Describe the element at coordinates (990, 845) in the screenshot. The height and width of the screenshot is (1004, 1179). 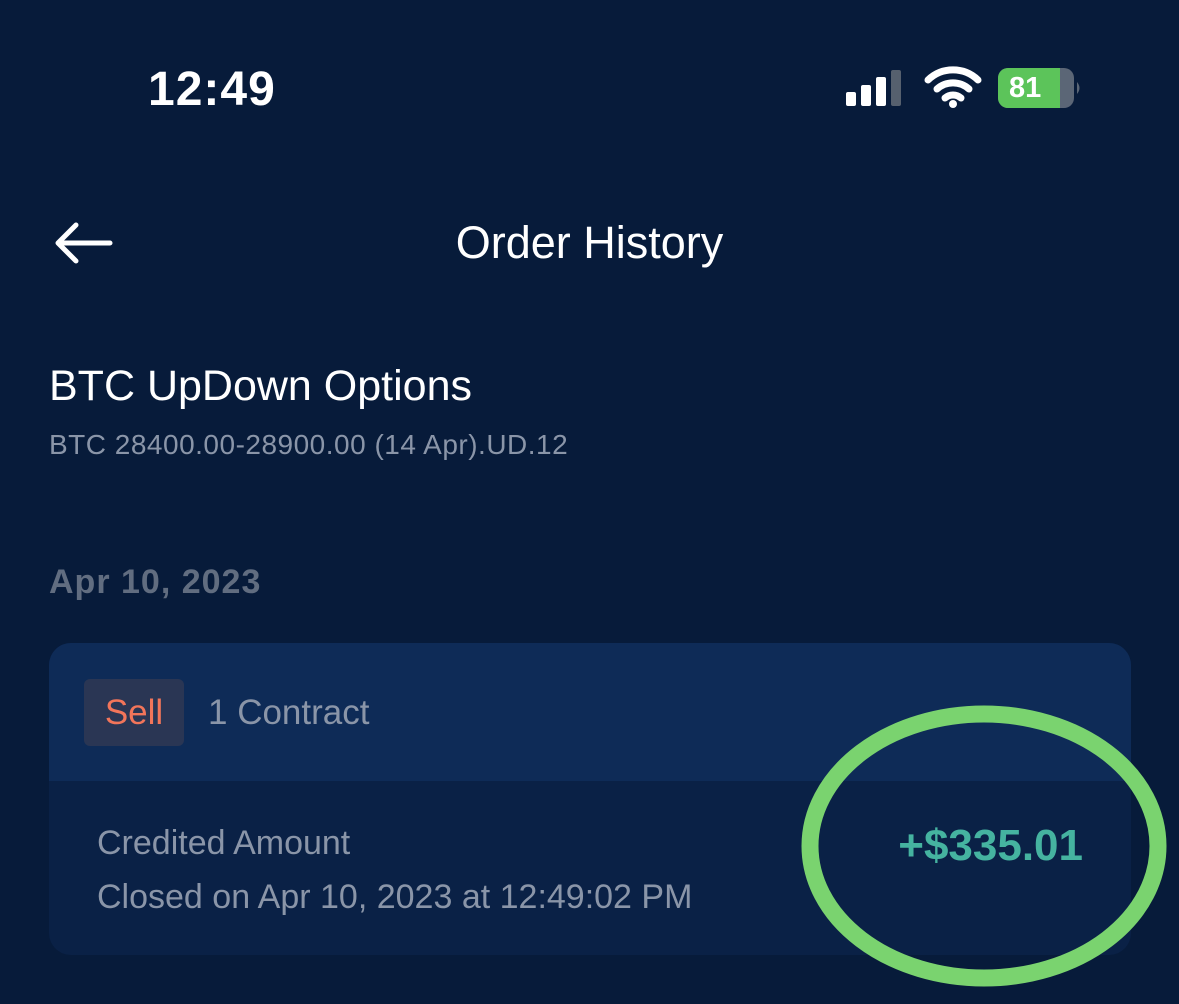
I see `credited-amount-value: +$335.01` at that location.